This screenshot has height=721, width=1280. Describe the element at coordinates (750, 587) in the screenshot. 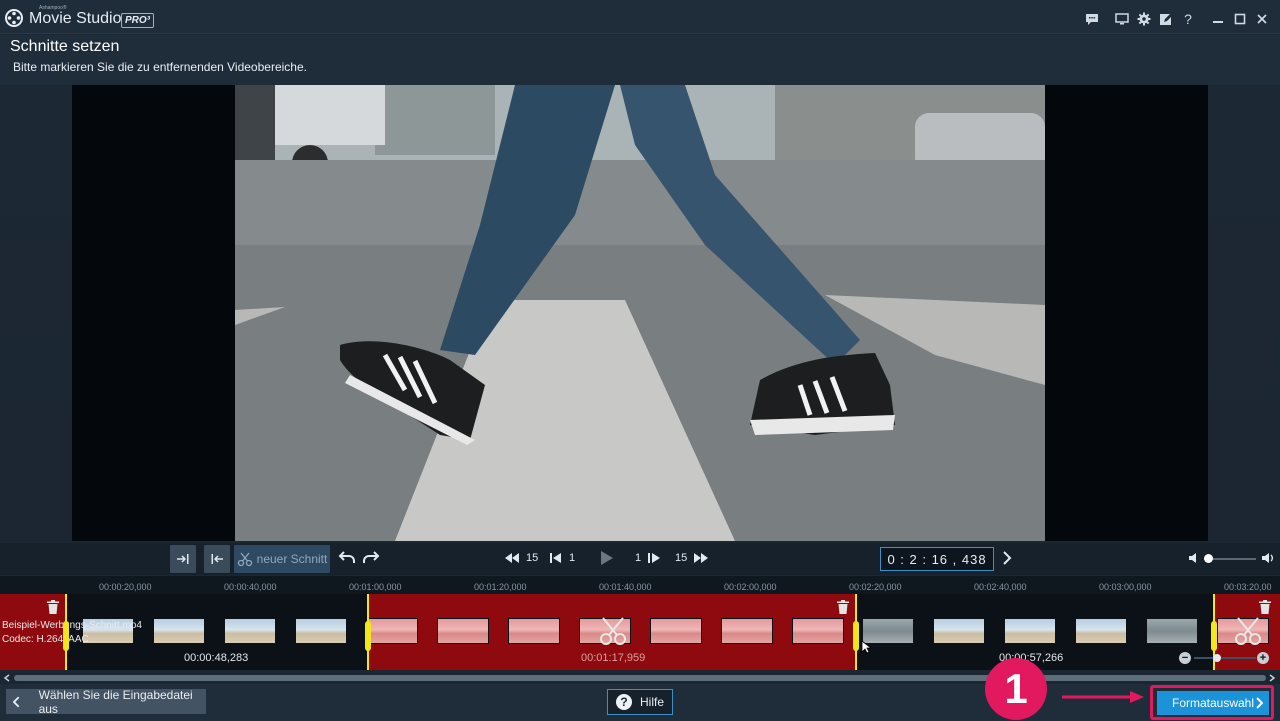

I see `ruler-label: 00:02:00,000` at that location.